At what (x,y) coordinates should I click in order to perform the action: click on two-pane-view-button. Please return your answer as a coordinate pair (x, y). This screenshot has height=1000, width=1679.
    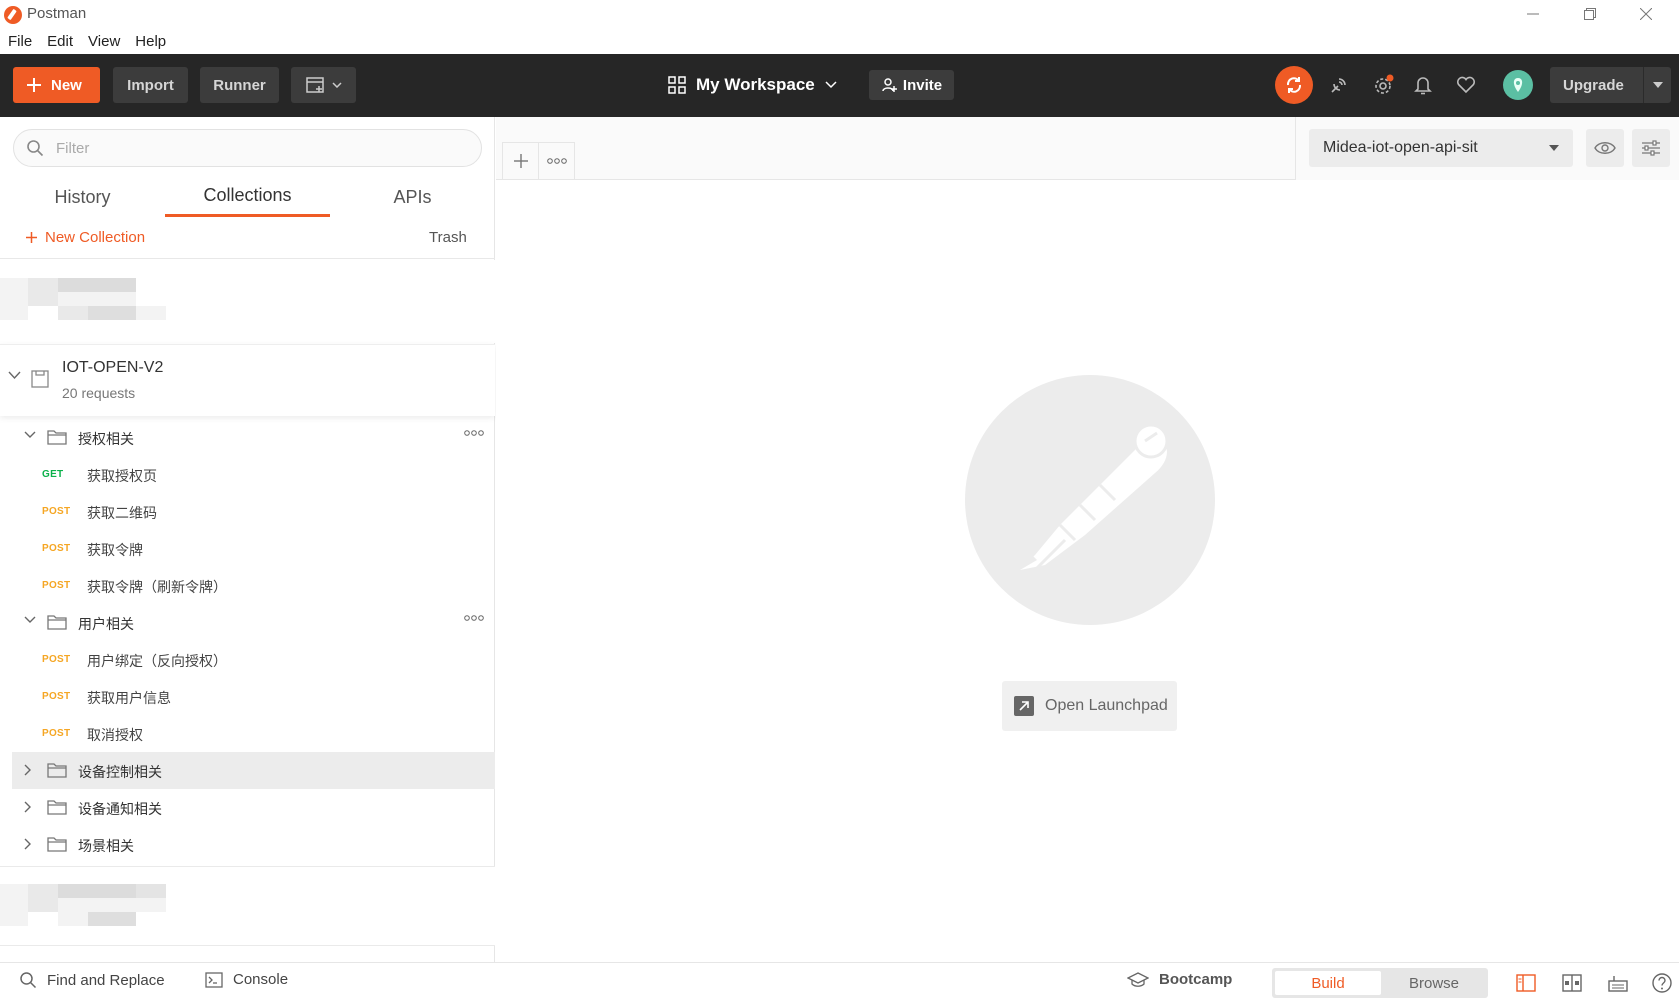
    Looking at the image, I should click on (1572, 983).